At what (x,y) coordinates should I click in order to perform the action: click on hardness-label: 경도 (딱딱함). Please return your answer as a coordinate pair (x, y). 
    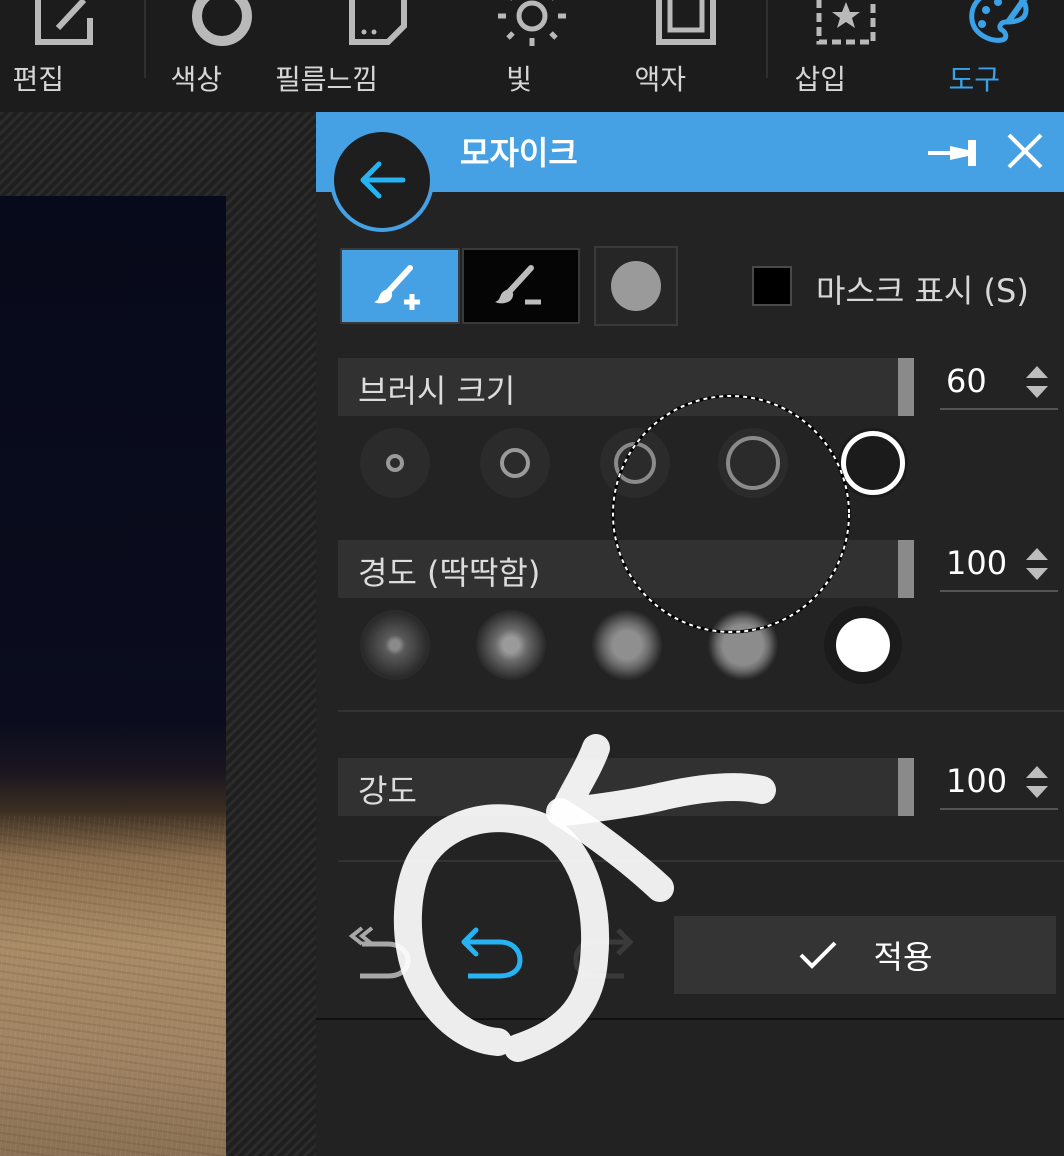
    Looking at the image, I should click on (449, 573).